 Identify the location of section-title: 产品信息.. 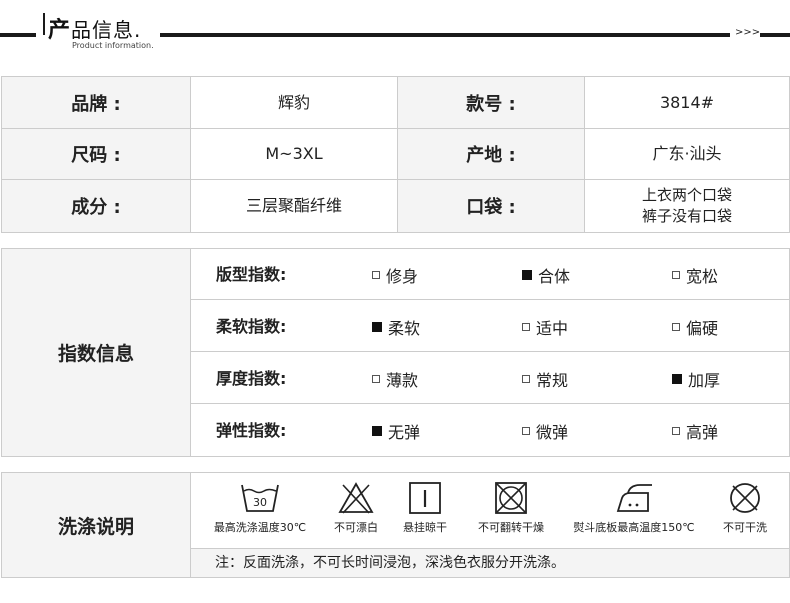
(94, 28).